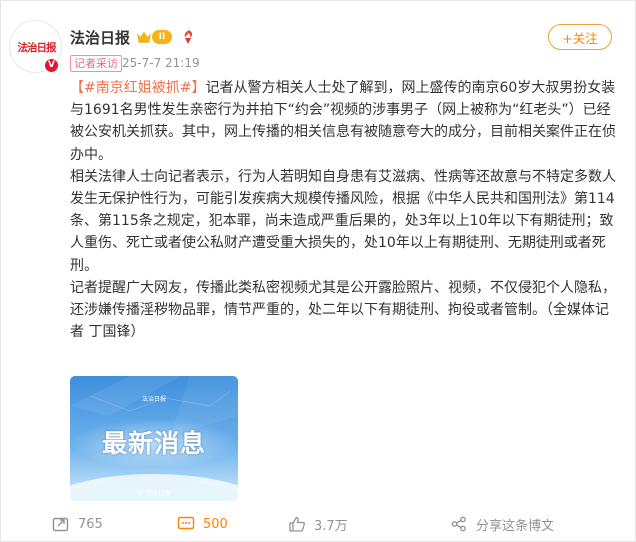 The image size is (636, 542). I want to click on like-button: 3.7万, so click(318, 524).